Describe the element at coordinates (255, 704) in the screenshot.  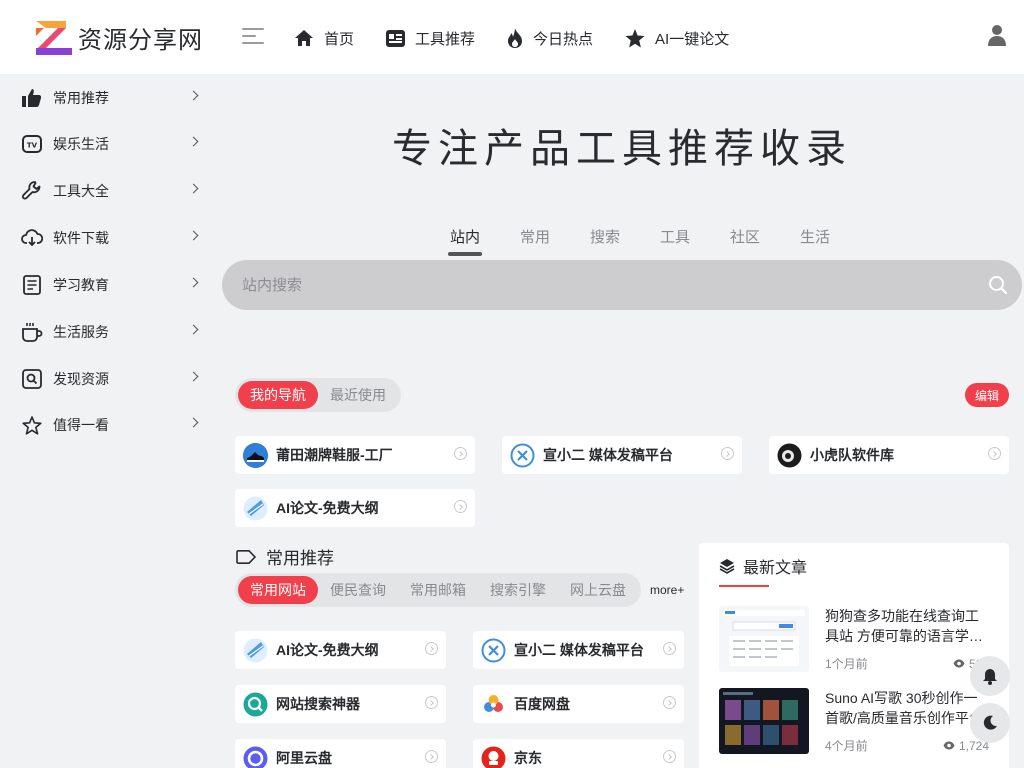
I see `search-tool-icon` at that location.